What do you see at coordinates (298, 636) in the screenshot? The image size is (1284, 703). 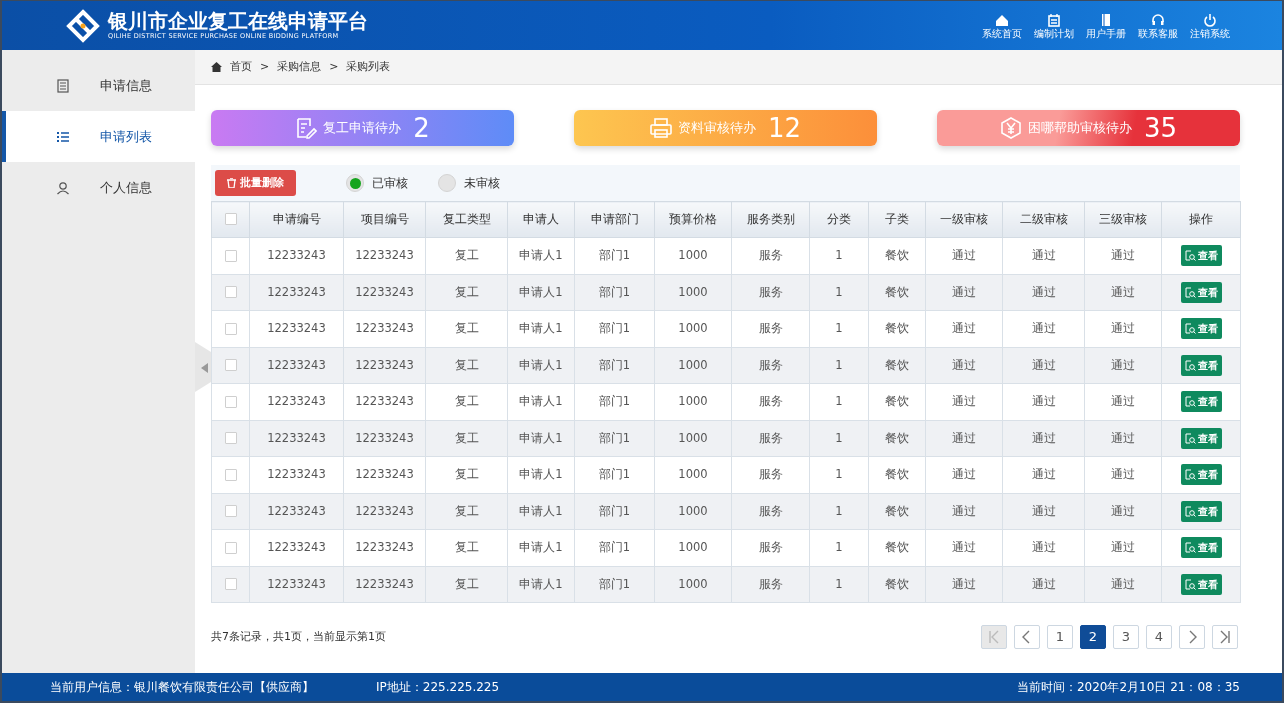 I see `record-summary: 共7条记录，共1页，当前显示第1页` at bounding box center [298, 636].